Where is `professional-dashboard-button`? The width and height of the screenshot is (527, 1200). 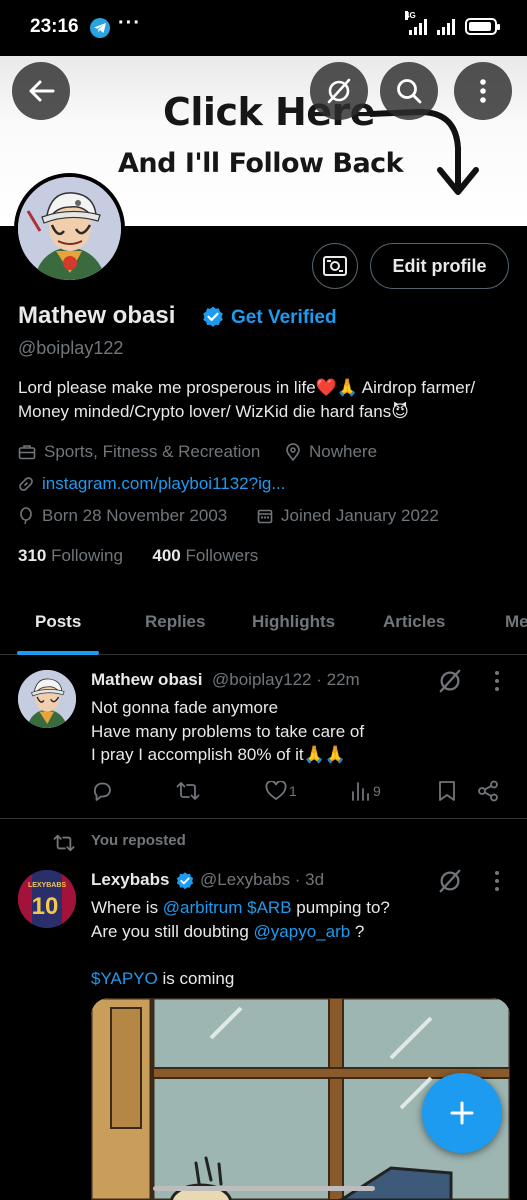
professional-dashboard-button is located at coordinates (335, 266).